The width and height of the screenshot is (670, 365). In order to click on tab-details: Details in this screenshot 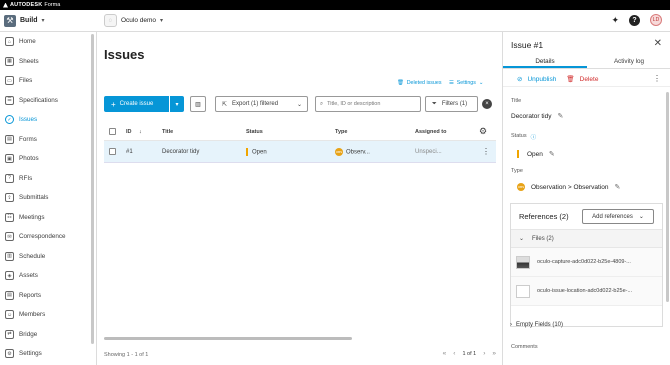, I will do `click(545, 61)`.